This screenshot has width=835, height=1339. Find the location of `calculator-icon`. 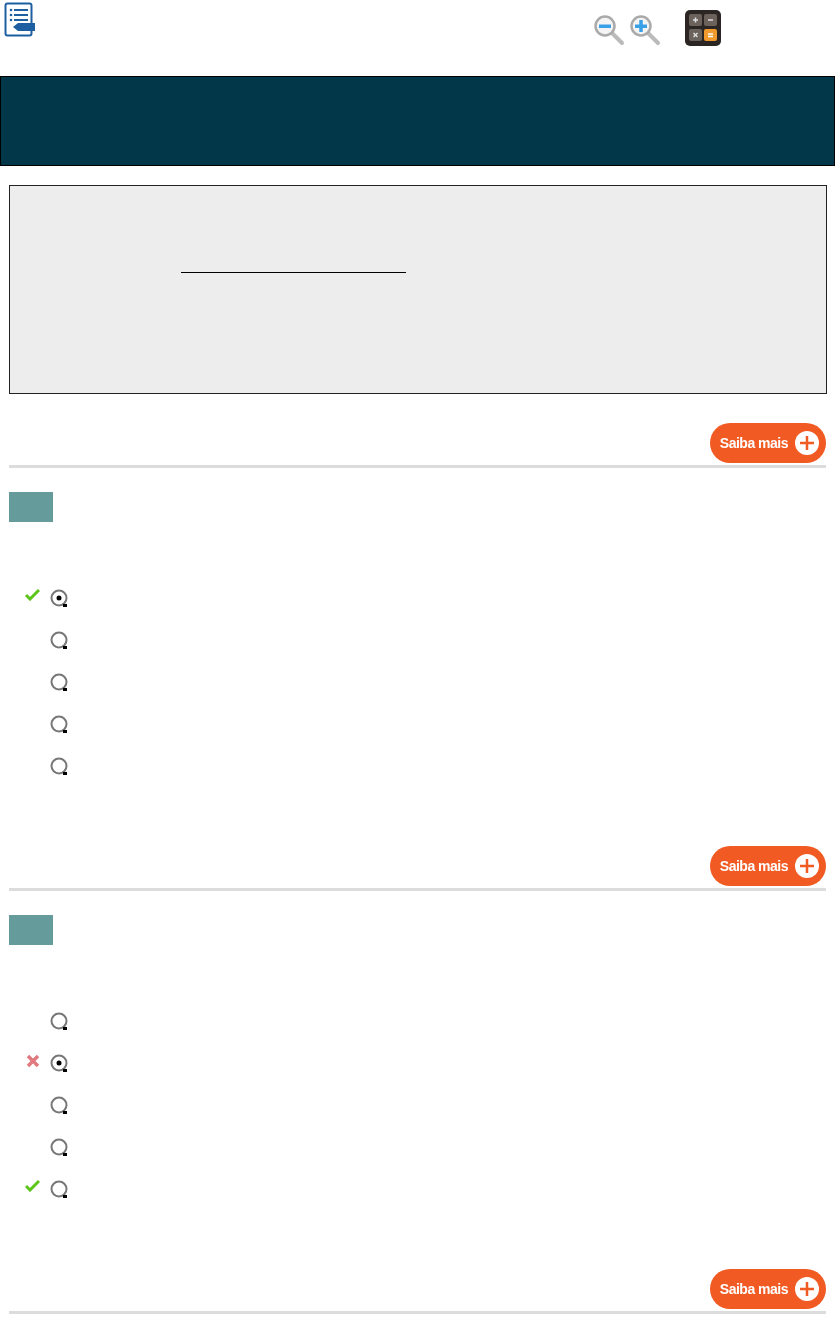

calculator-icon is located at coordinates (703, 28).